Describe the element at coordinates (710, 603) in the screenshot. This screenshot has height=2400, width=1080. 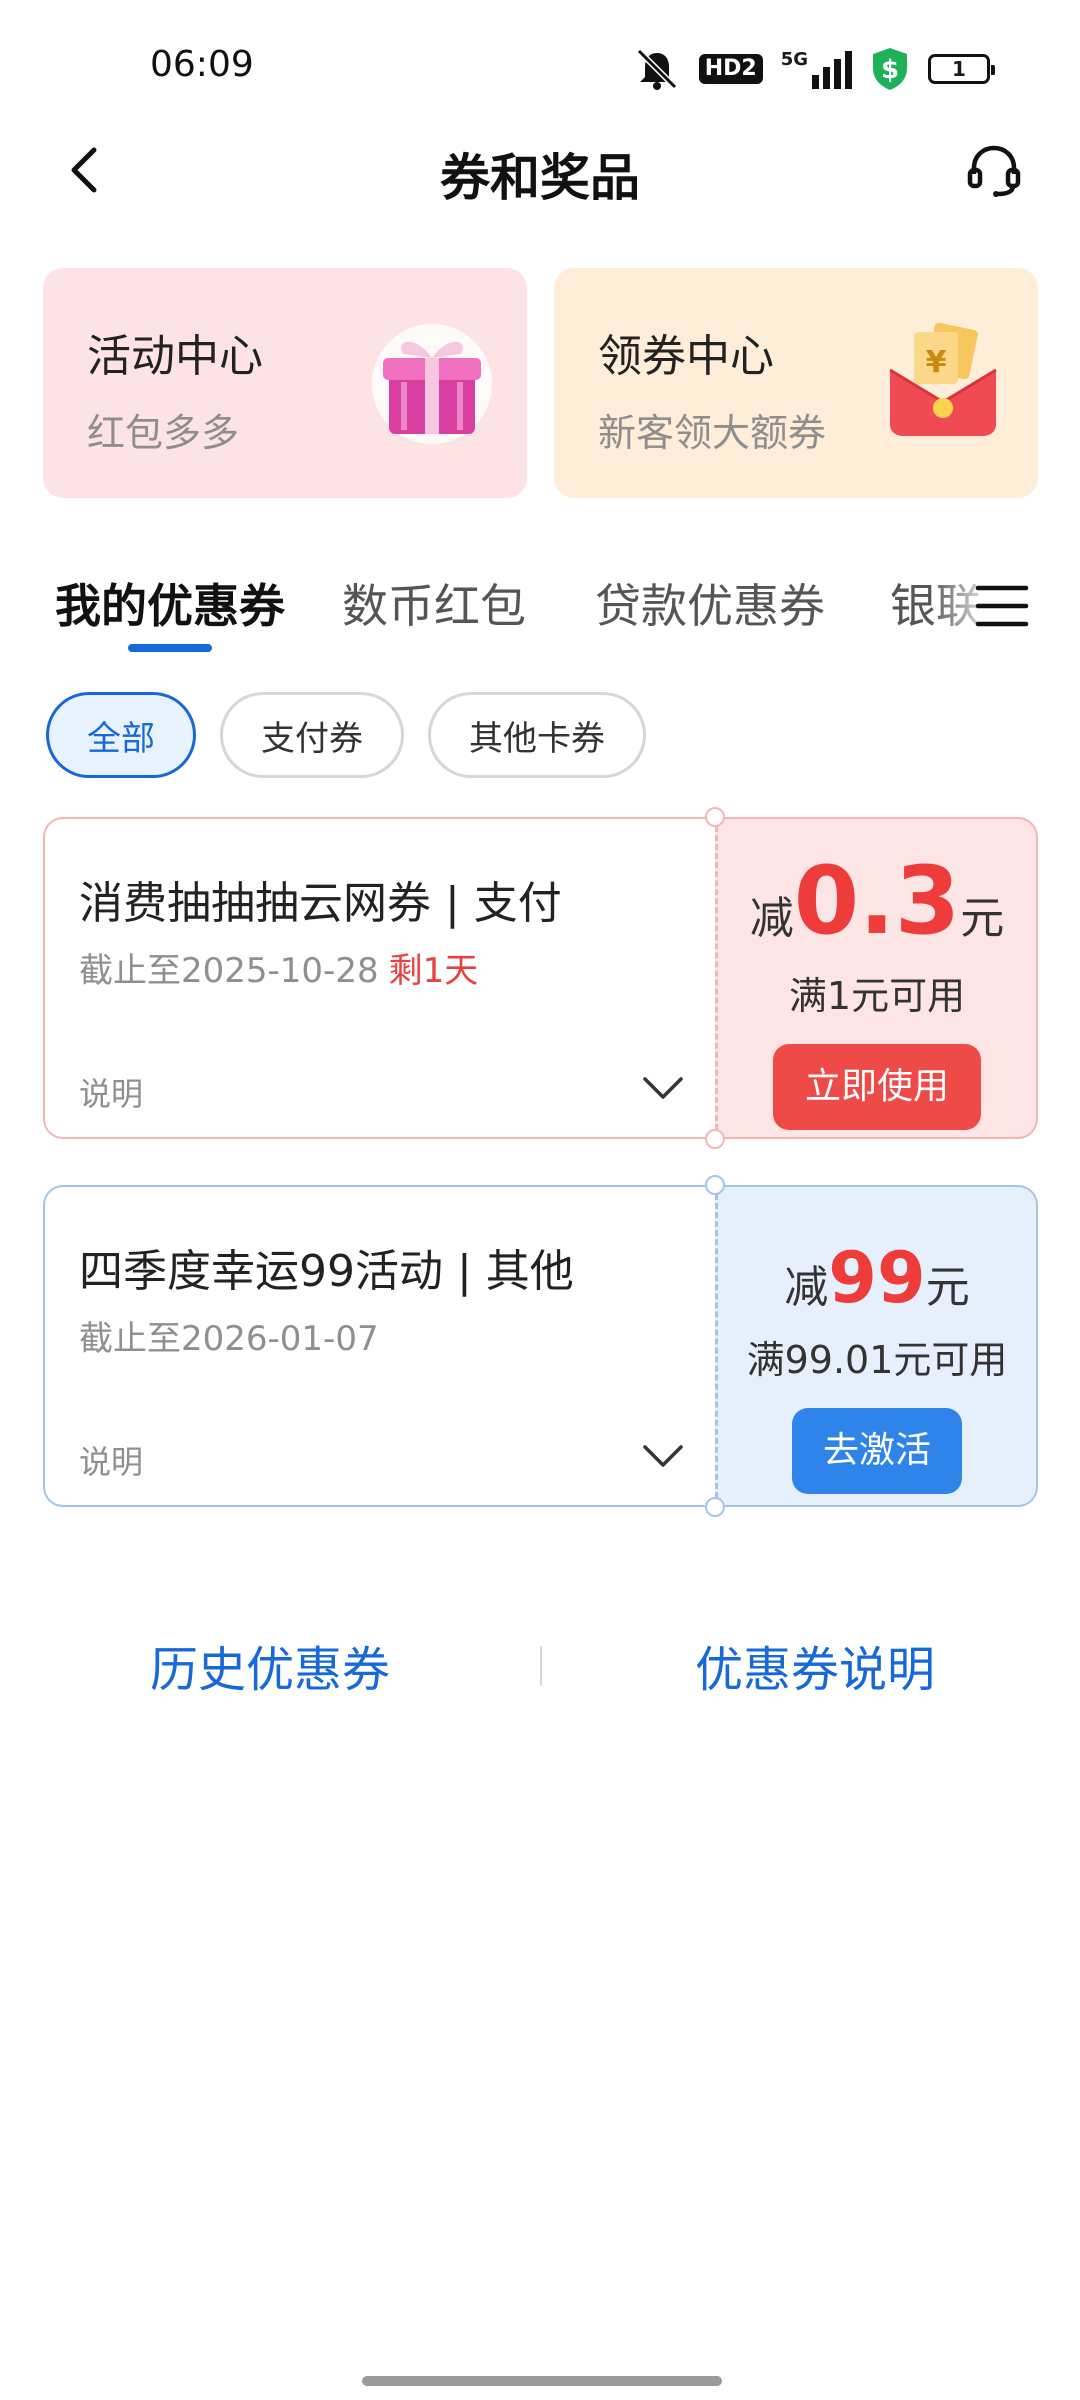
I see `tab-loan-coupons: 贷款优惠券` at that location.